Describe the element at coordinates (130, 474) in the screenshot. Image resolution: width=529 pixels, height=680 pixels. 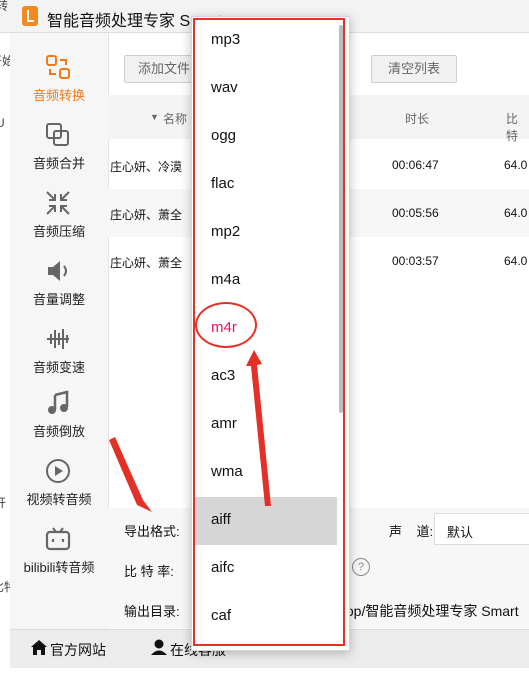
I see `annotation-arrow-left` at that location.